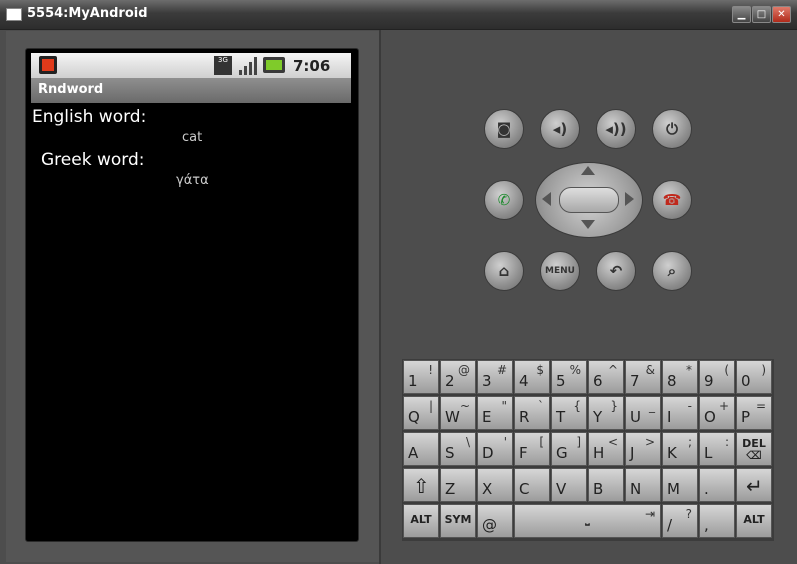 This screenshot has height=564, width=797. I want to click on signal-icon, so click(248, 65).